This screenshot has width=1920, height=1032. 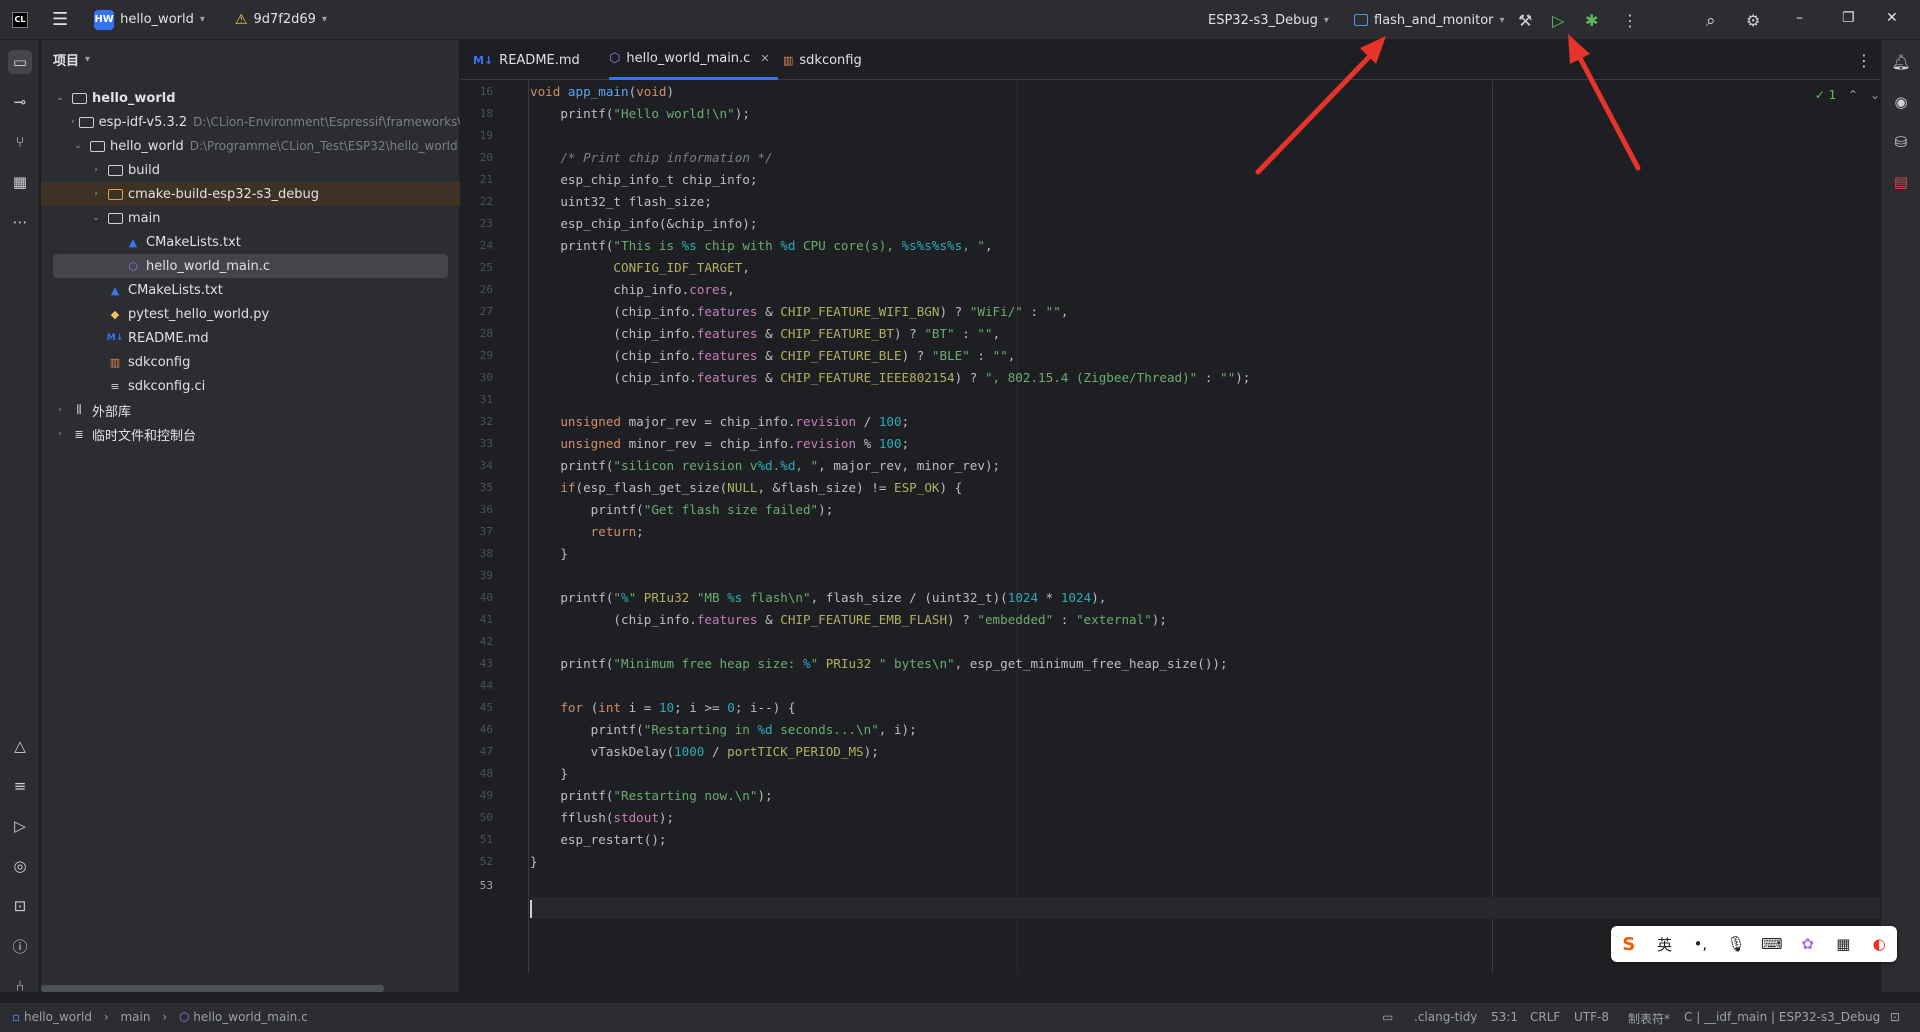 I want to click on tree-item-build: › build, so click(x=250, y=170).